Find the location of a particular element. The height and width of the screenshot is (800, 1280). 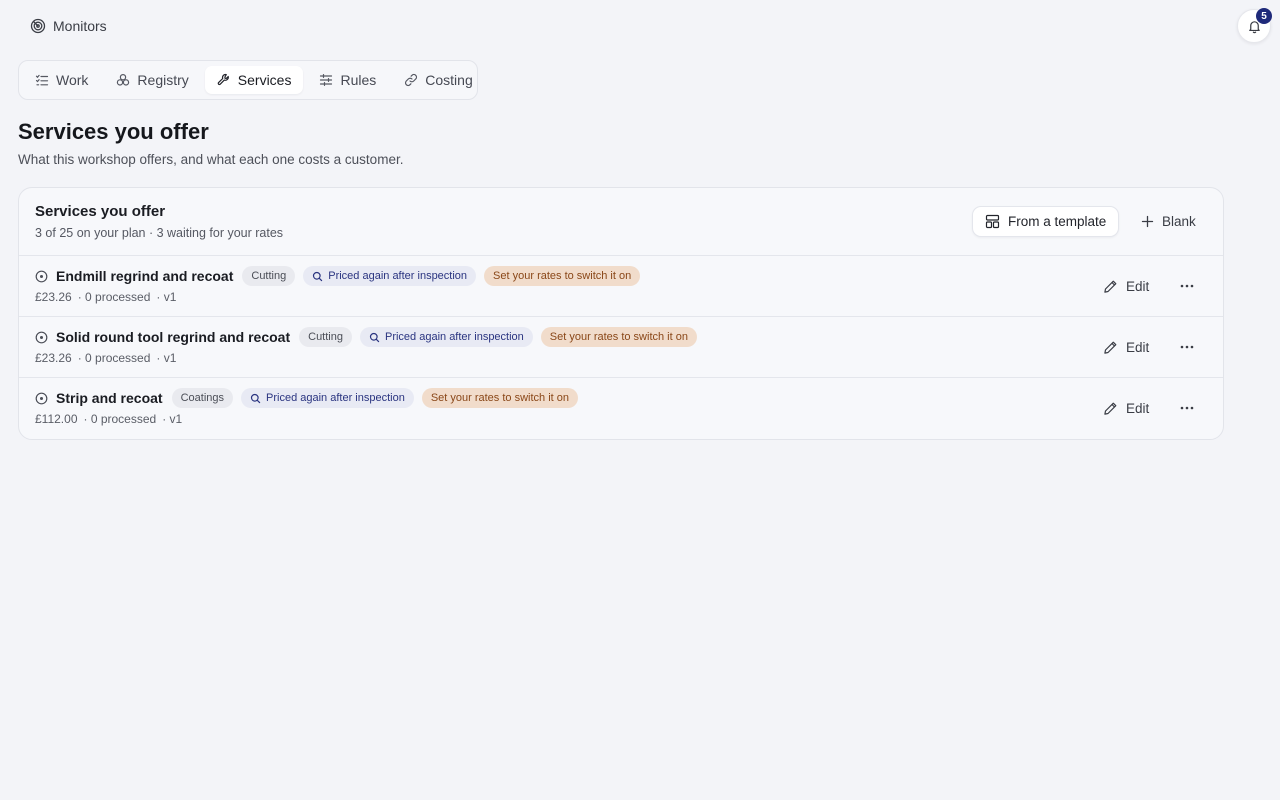

service-name: Strip and recoat is located at coordinates (109, 398).